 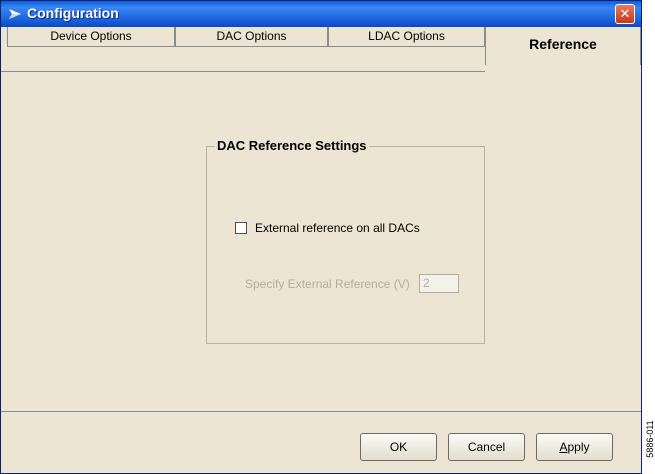 What do you see at coordinates (439, 283) in the screenshot?
I see `external-reference-input: 2` at bounding box center [439, 283].